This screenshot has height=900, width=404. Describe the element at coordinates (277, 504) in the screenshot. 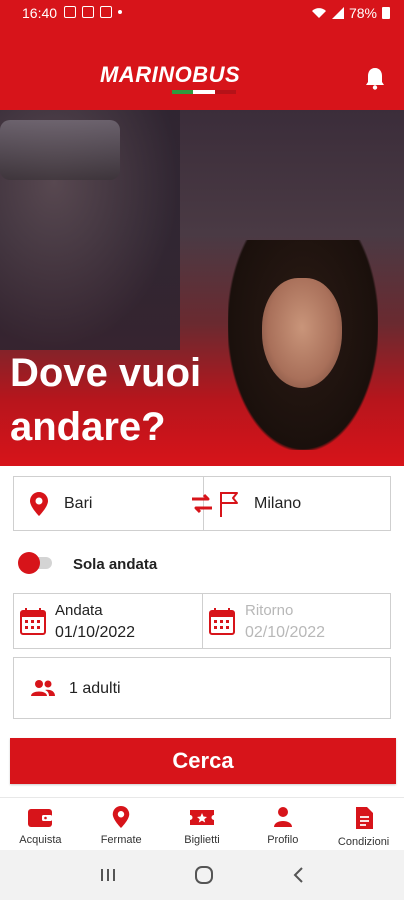

I see `destination-field: Milano` at that location.